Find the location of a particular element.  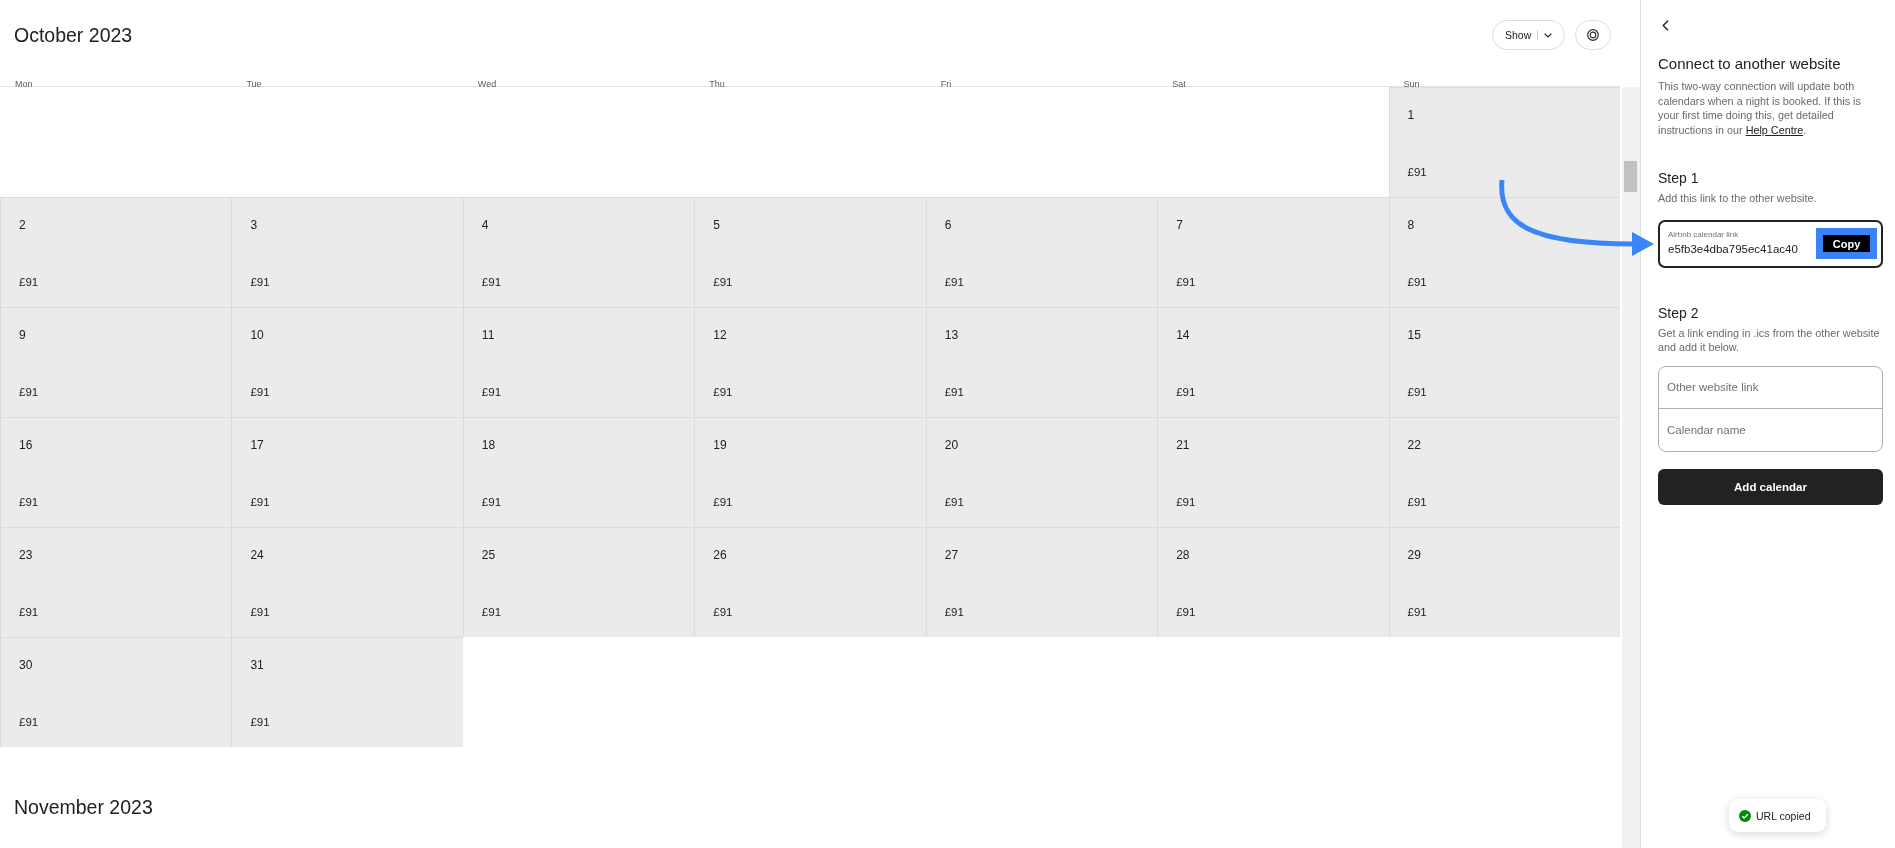

day-number: 26 is located at coordinates (720, 555).